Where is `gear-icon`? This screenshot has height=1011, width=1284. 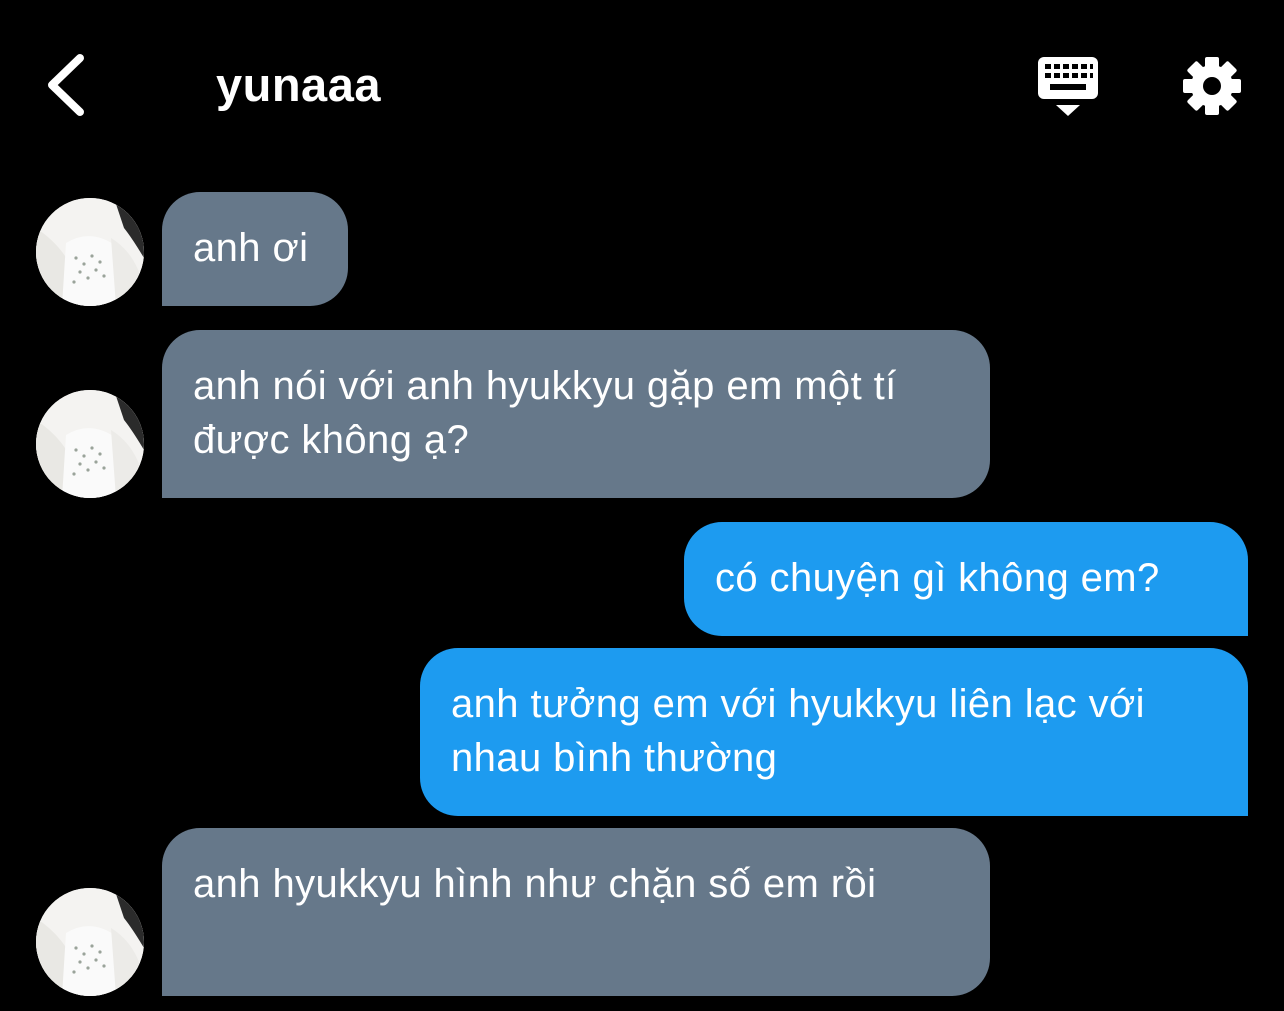 gear-icon is located at coordinates (1212, 86).